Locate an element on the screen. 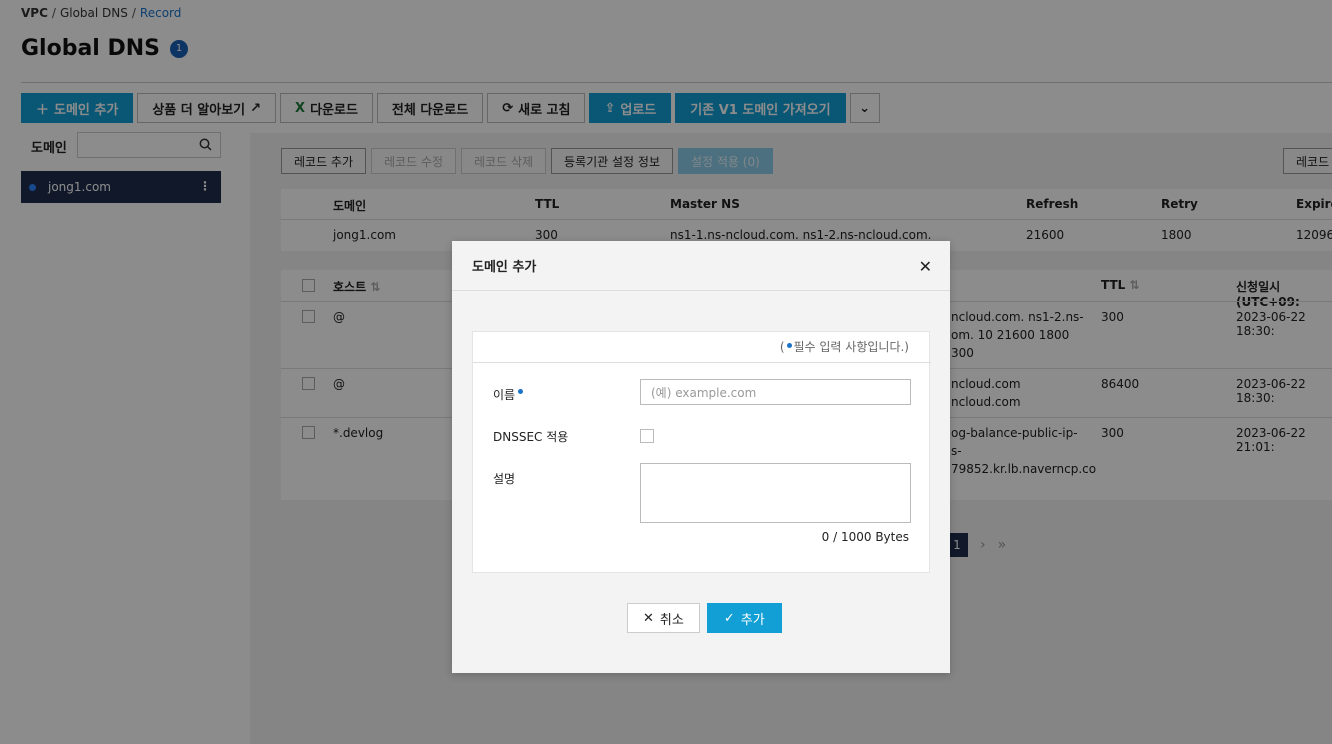  check-icon: ✓ is located at coordinates (729, 618).